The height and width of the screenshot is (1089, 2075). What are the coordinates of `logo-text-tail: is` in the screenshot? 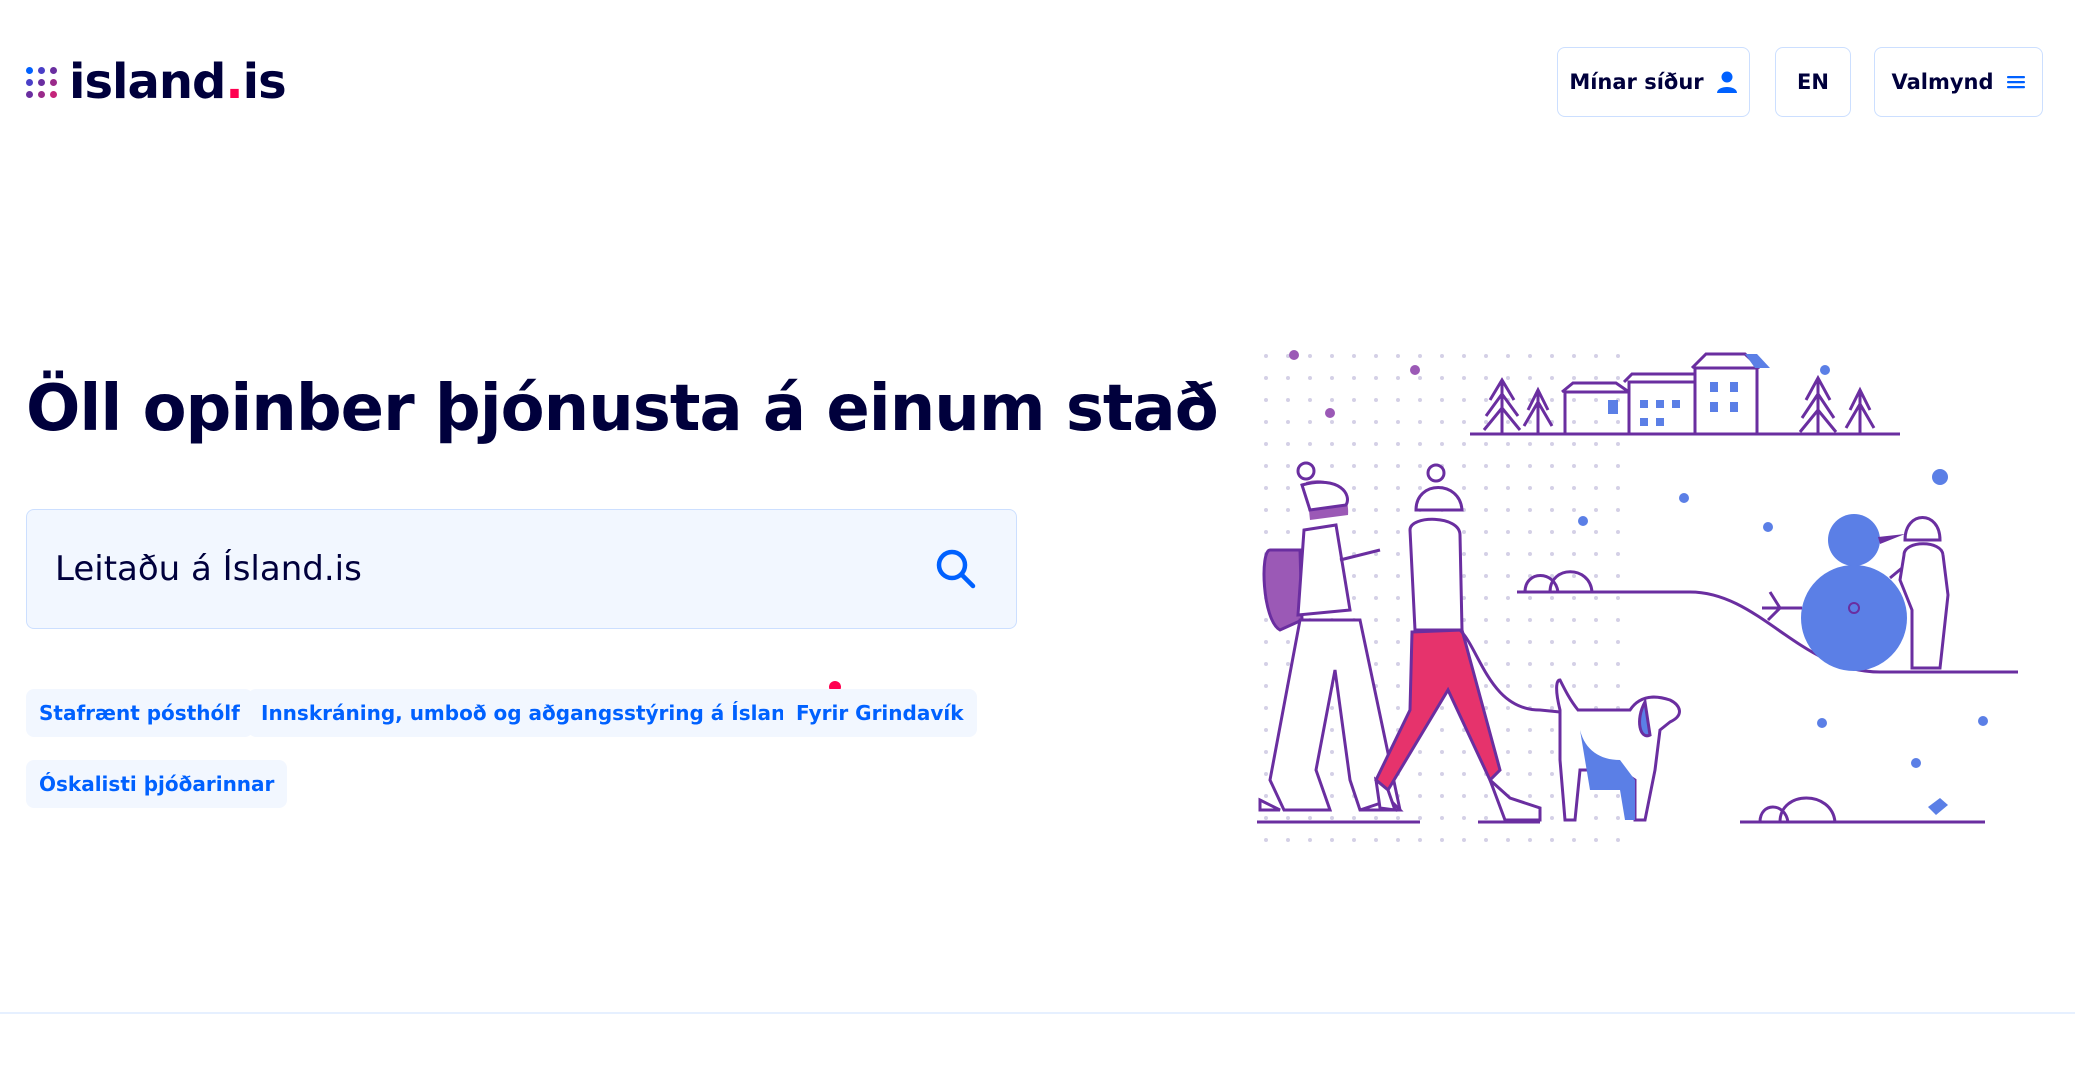 It's located at (264, 82).